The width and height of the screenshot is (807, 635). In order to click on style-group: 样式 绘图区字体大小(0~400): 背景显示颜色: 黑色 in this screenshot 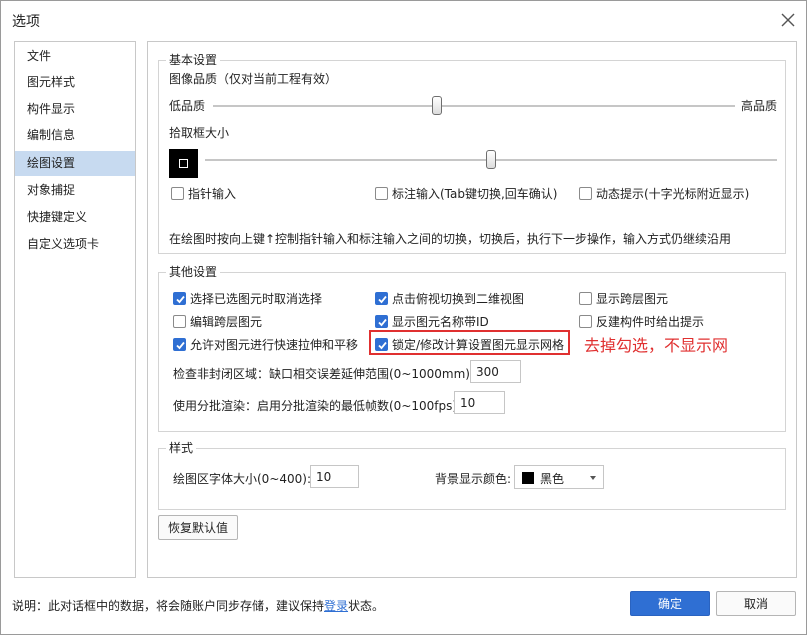, I will do `click(472, 475)`.